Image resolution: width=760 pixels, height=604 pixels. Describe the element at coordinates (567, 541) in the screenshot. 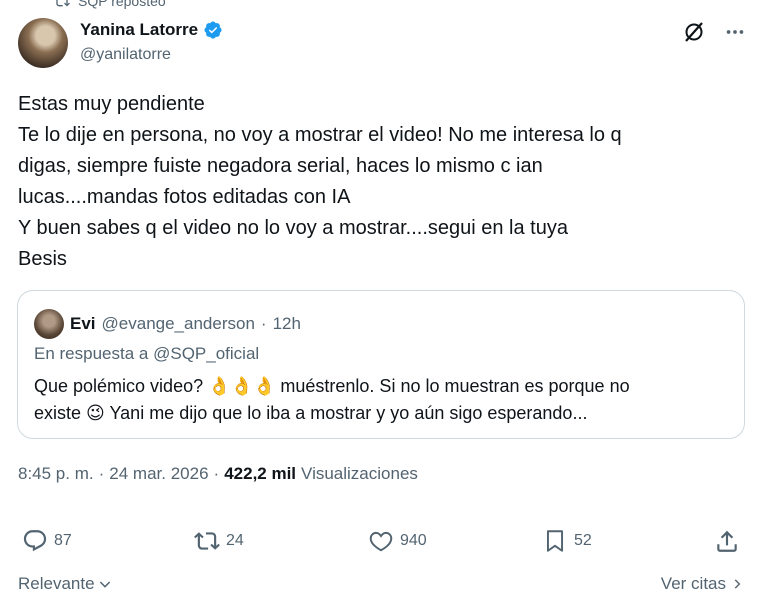

I see `bookmark-button: 52` at that location.